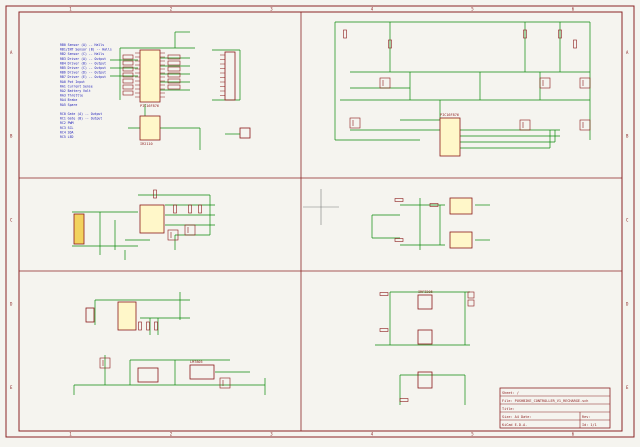 The height and width of the screenshot is (447, 640). I want to click on regulator-label: LM7805, so click(196, 362).